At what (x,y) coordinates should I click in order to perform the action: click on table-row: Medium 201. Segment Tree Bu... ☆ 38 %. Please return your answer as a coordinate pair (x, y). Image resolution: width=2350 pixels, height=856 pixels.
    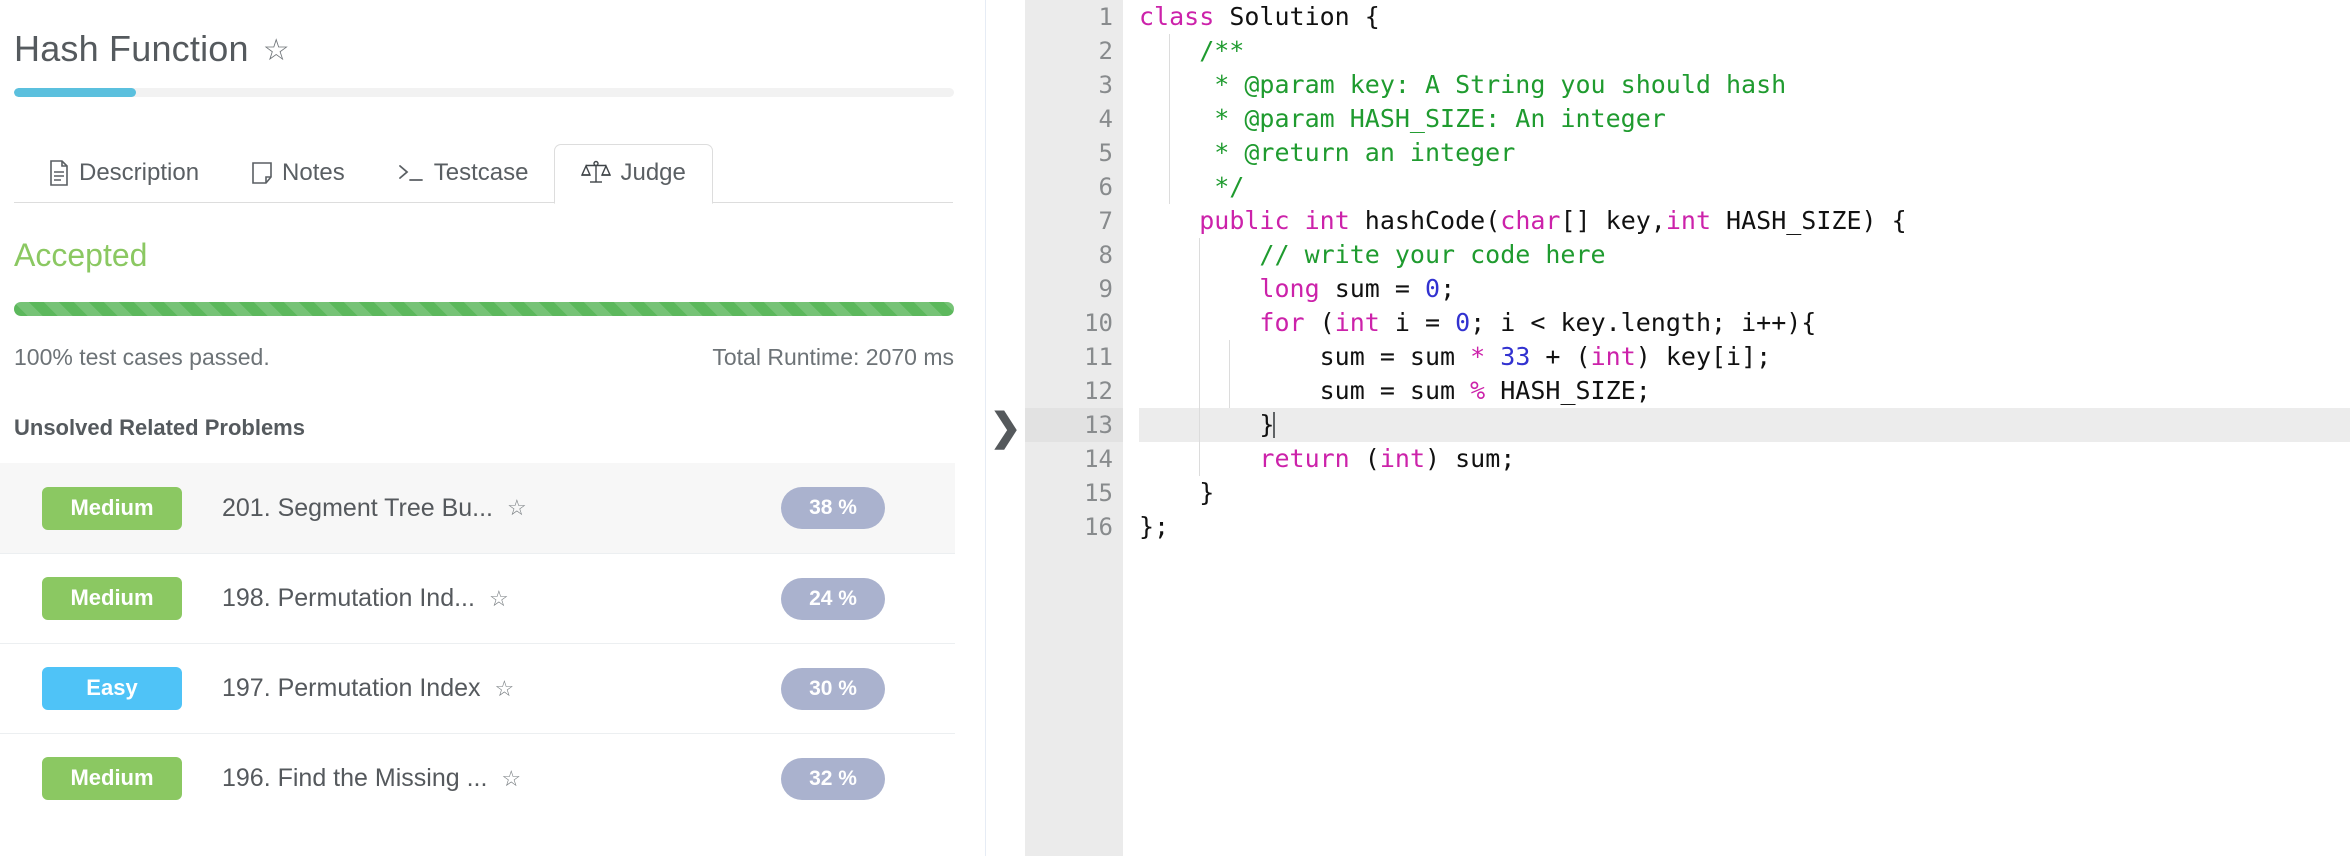
    Looking at the image, I should click on (477, 508).